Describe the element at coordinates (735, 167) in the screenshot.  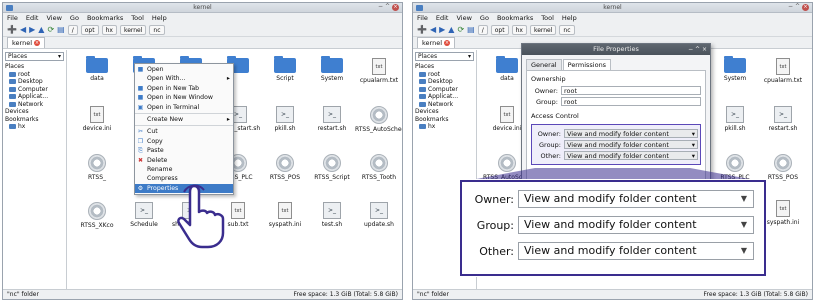
I see `file-item: RTSS_PLC` at that location.